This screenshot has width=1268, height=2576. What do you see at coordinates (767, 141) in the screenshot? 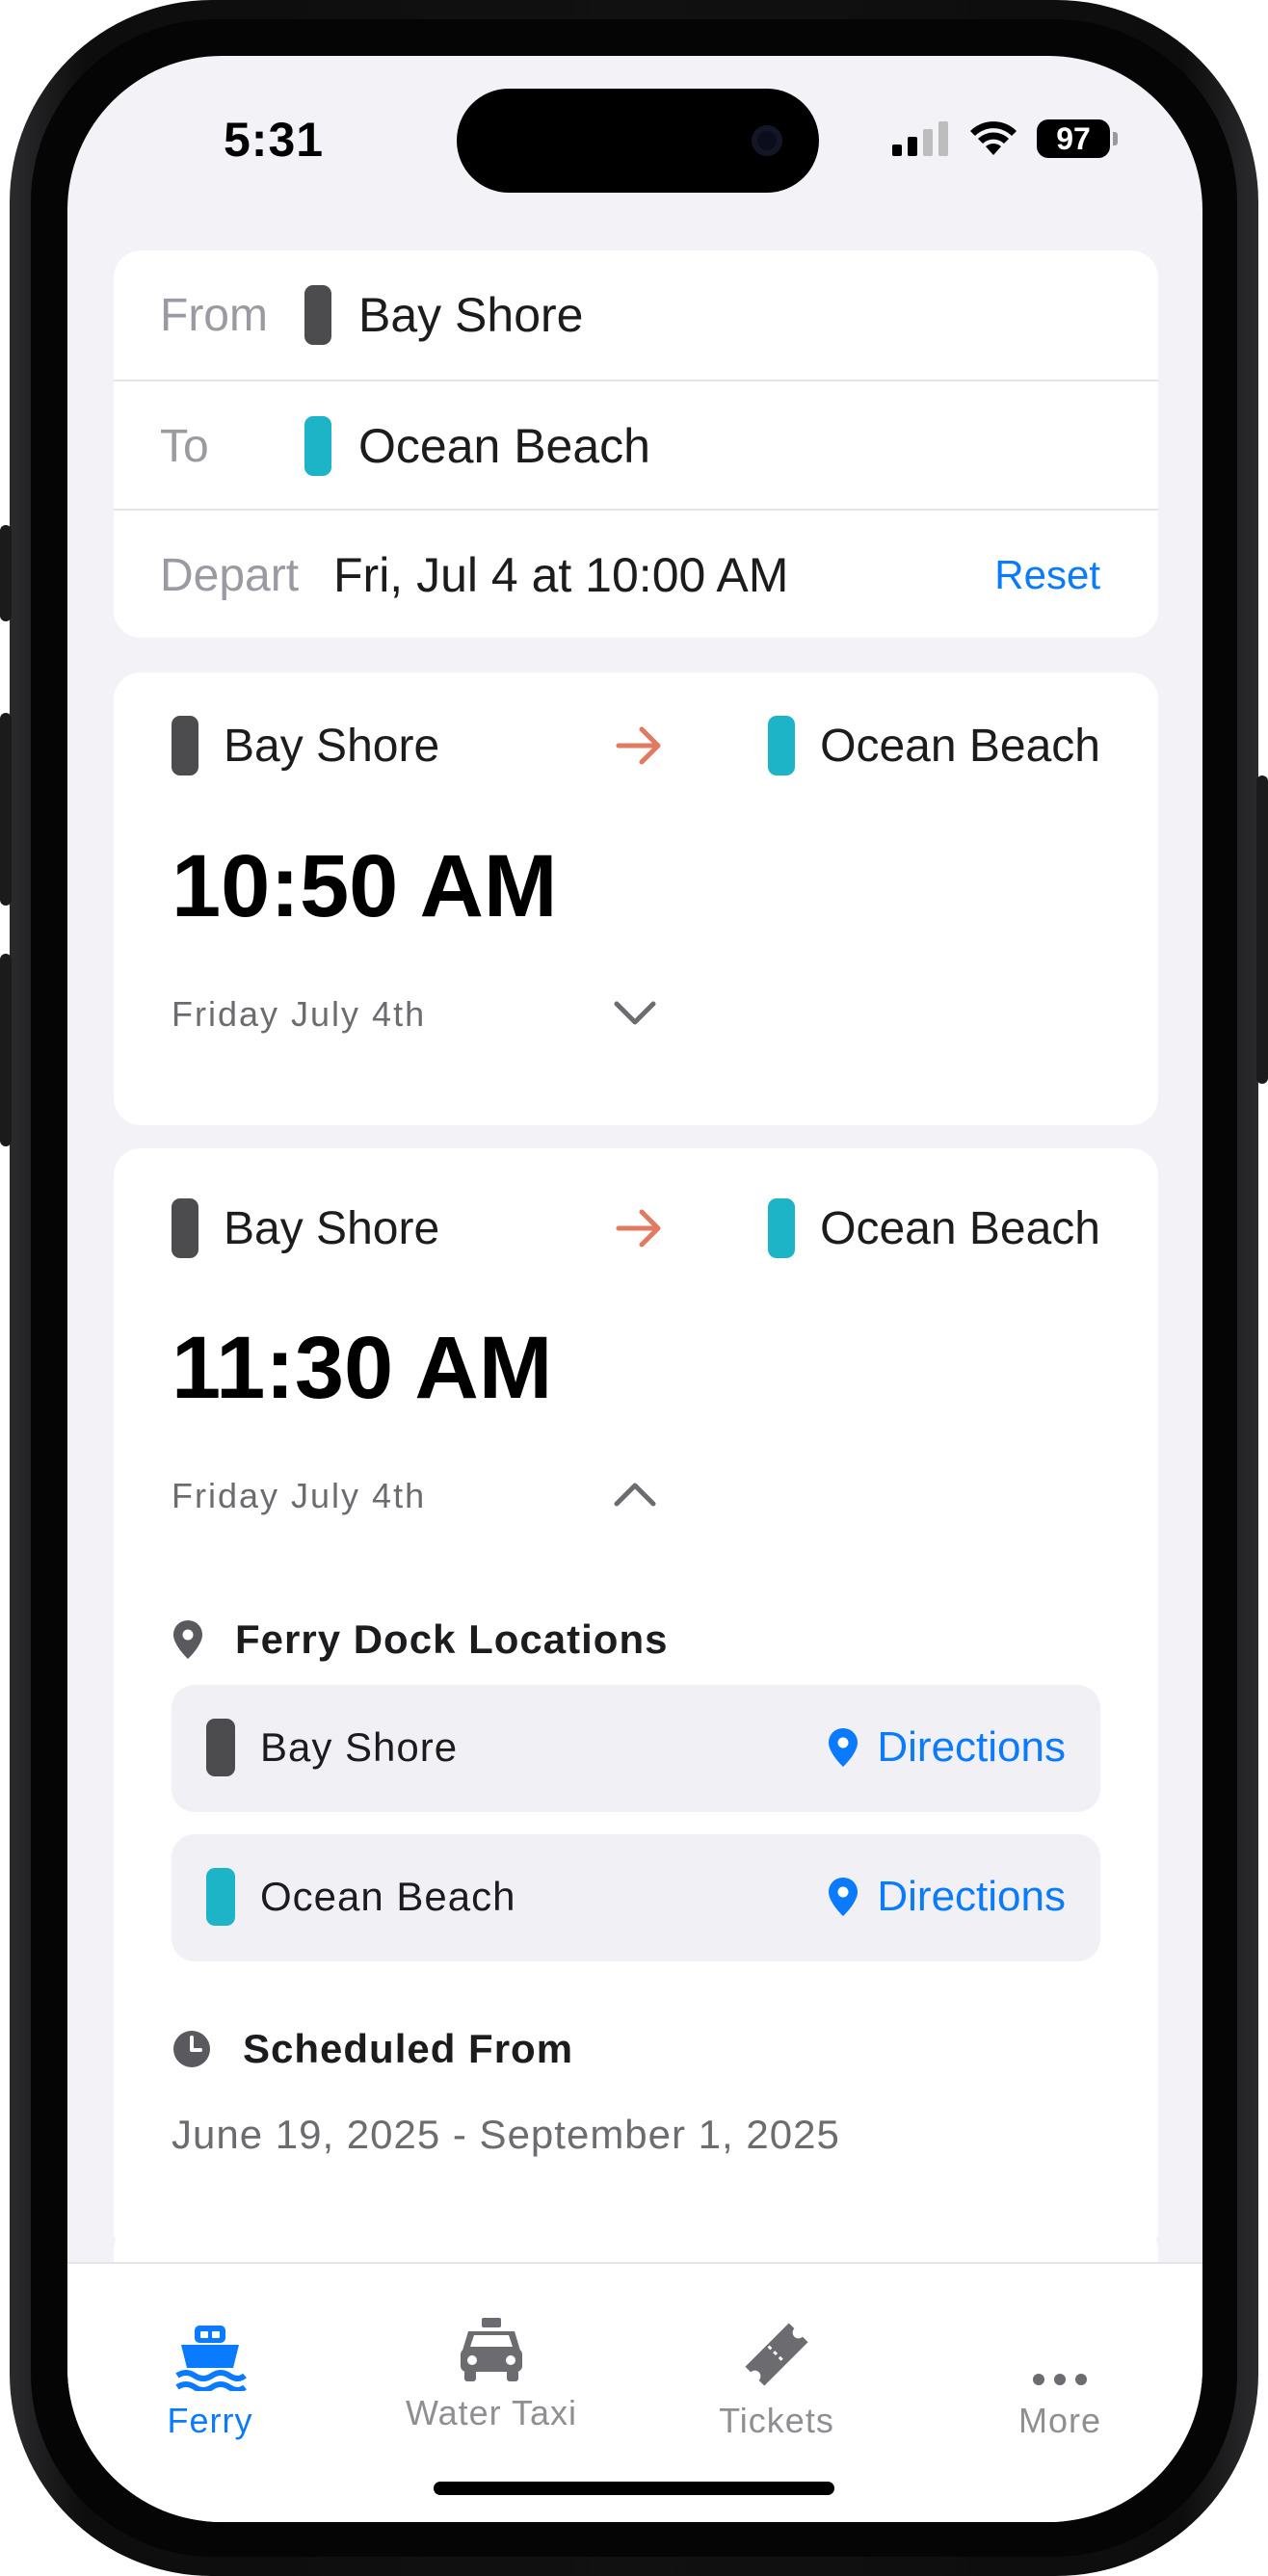
I see `camera-icon` at bounding box center [767, 141].